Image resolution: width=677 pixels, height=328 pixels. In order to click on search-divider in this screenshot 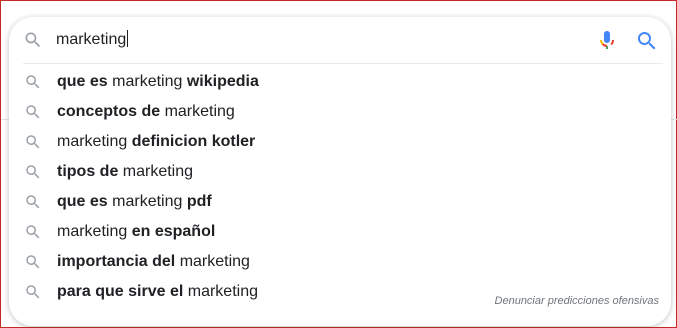, I will do `click(343, 63)`.